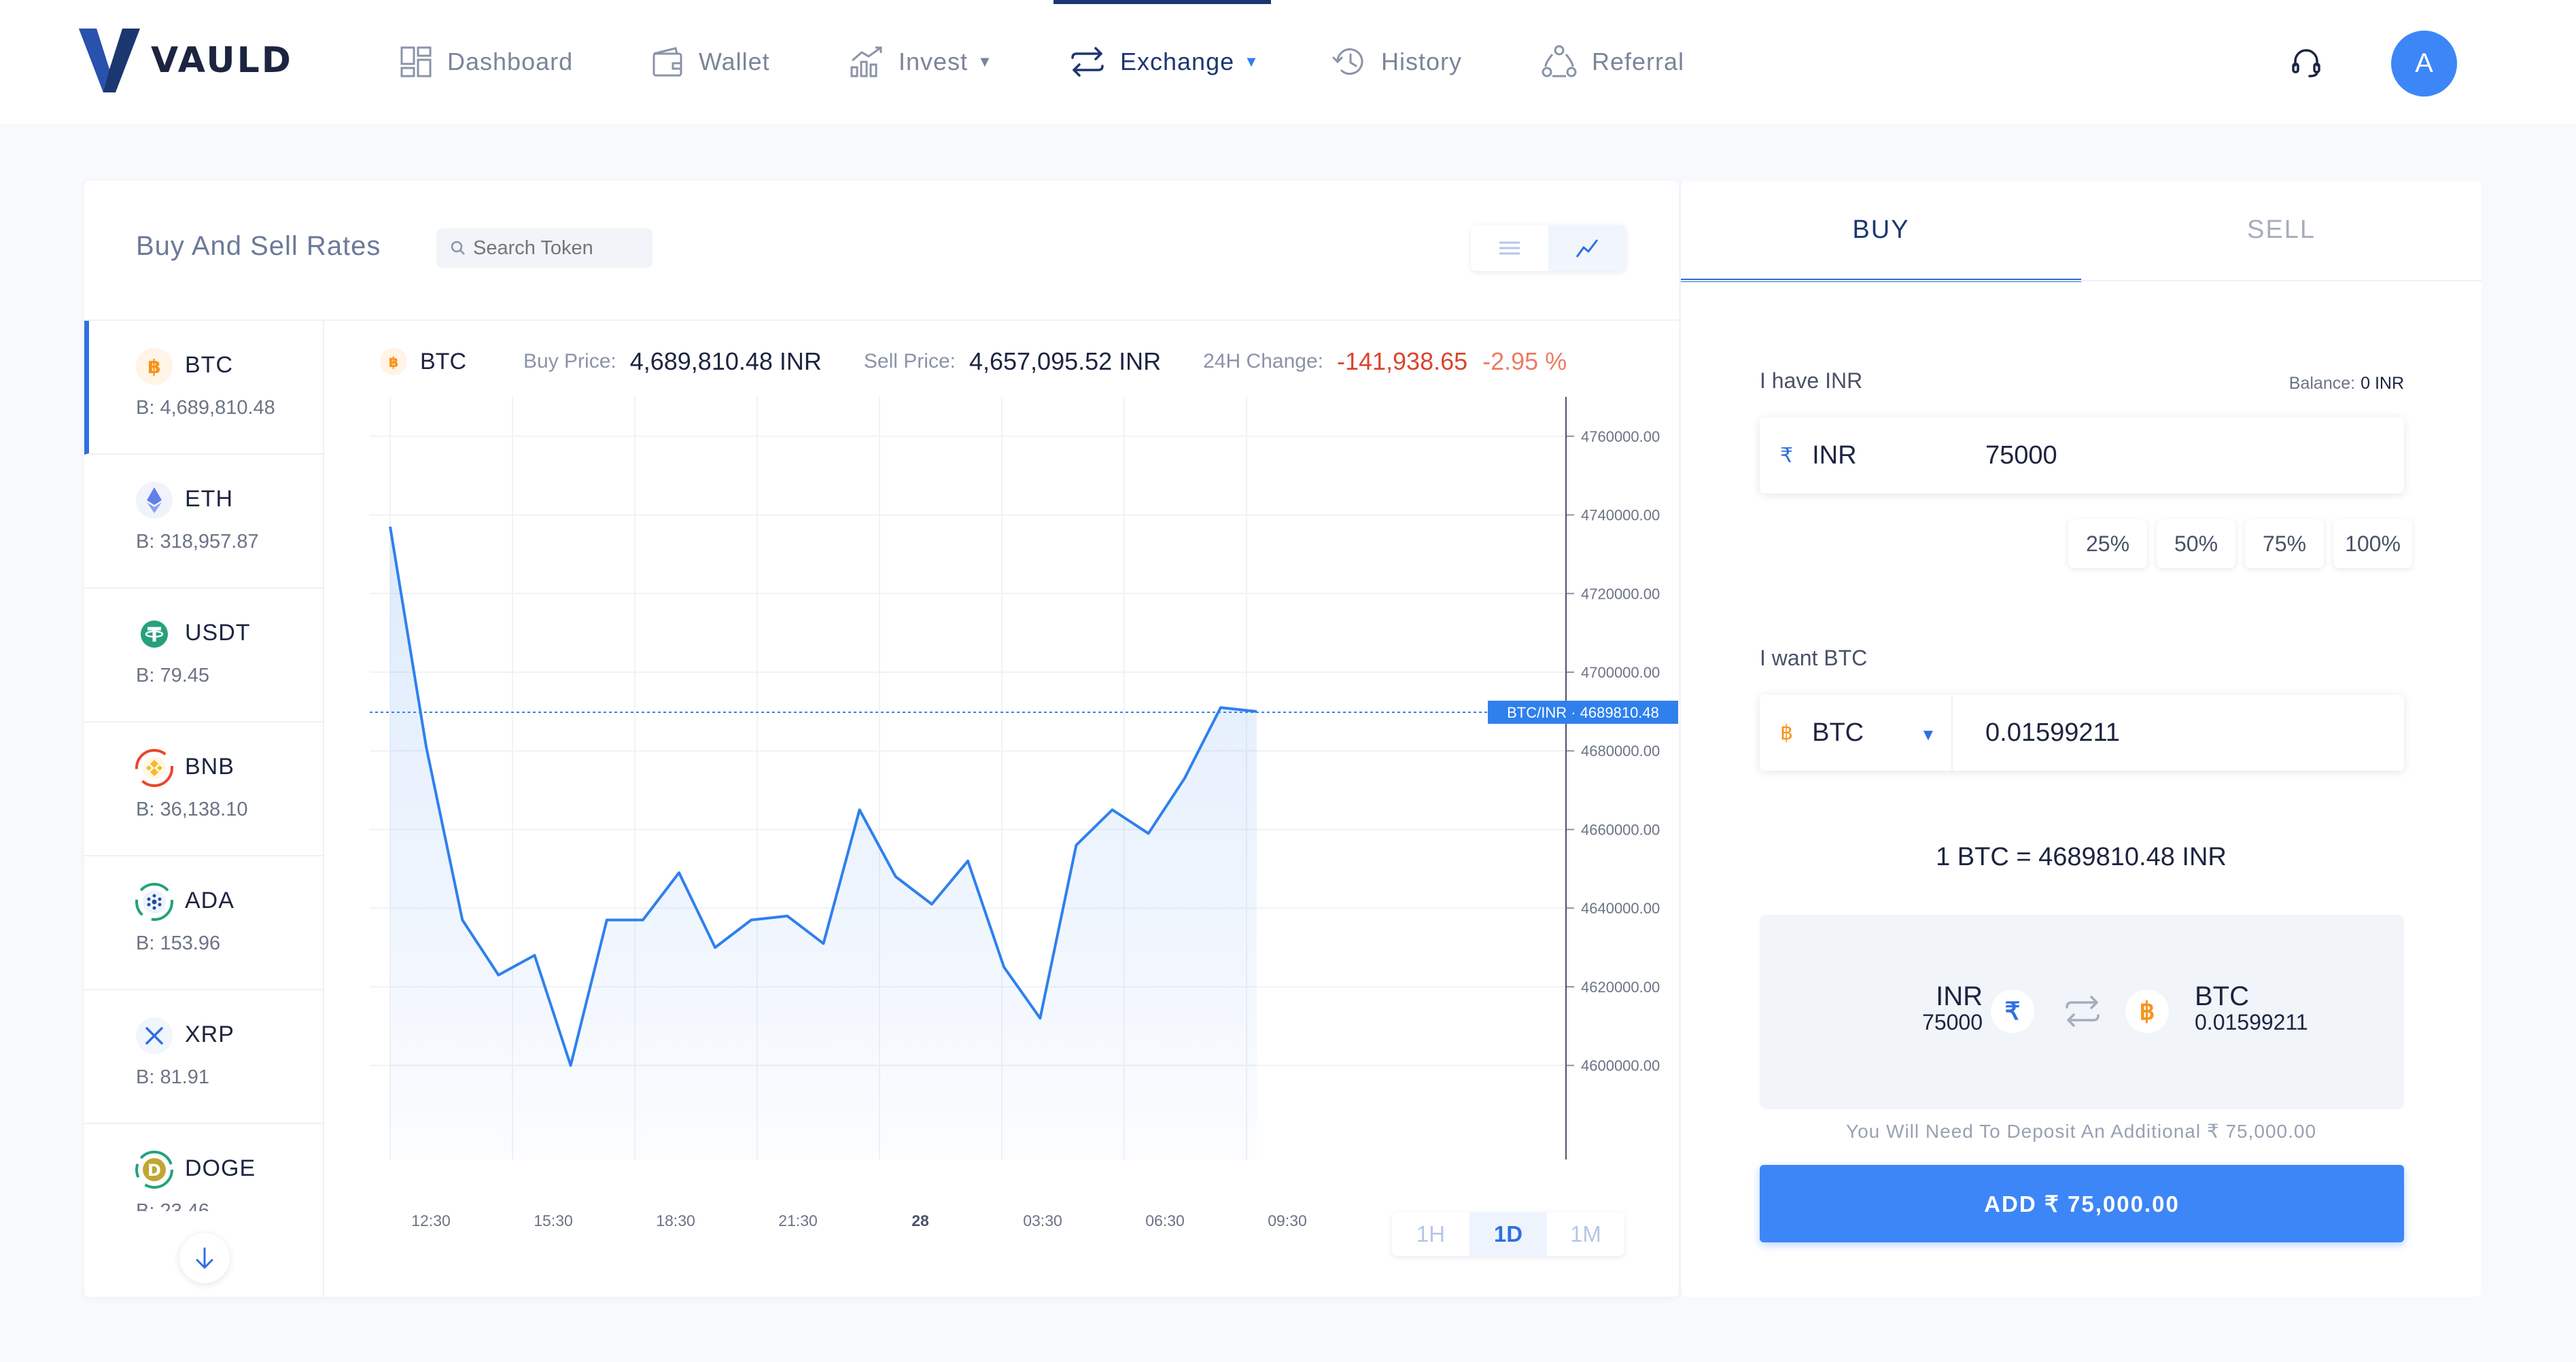 This screenshot has height=1362, width=2576. What do you see at coordinates (1524, 361) in the screenshot?
I see `change-percent: -2.95 %` at bounding box center [1524, 361].